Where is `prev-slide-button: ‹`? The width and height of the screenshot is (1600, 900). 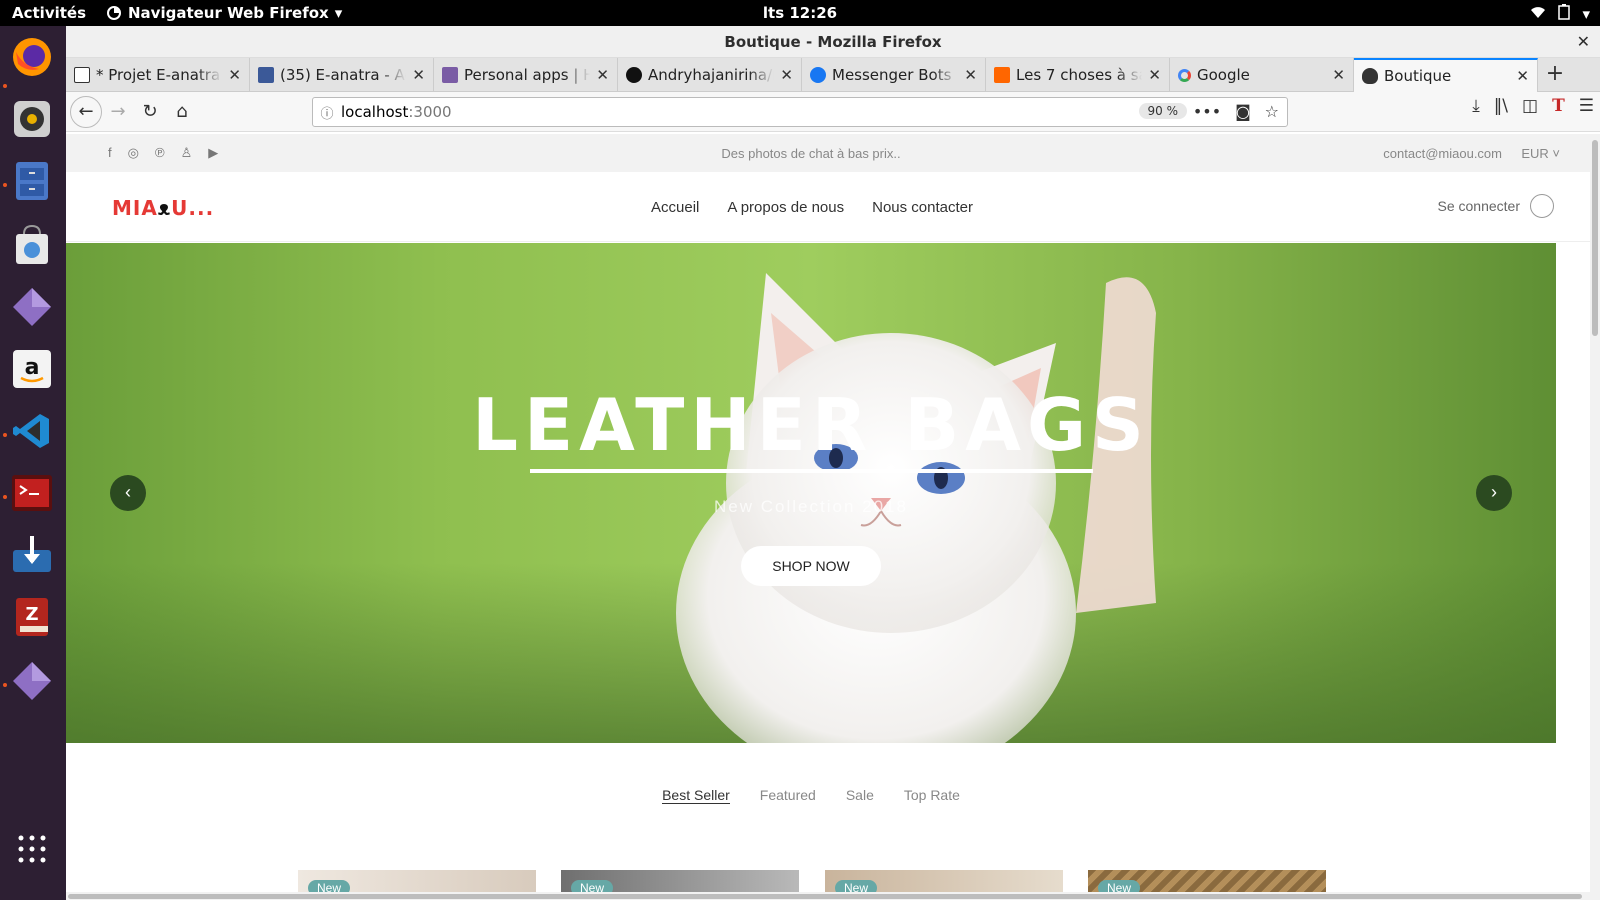
prev-slide-button: ‹ is located at coordinates (128, 493).